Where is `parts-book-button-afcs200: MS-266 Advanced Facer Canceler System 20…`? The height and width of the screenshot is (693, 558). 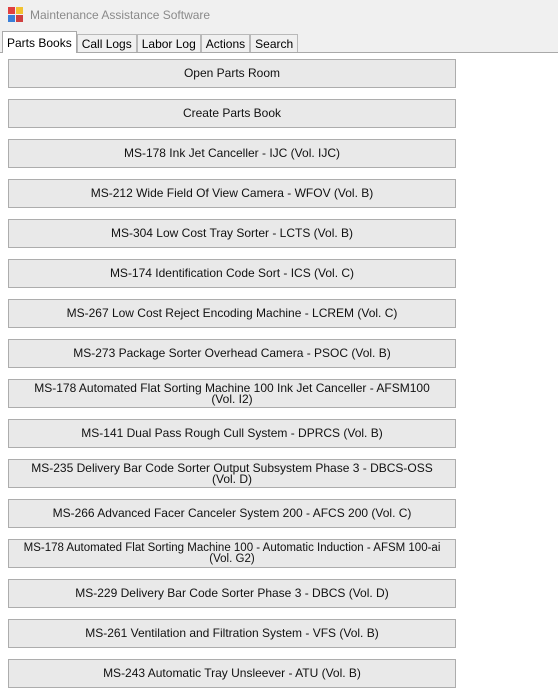 parts-book-button-afcs200: MS-266 Advanced Facer Canceler System 20… is located at coordinates (232, 513).